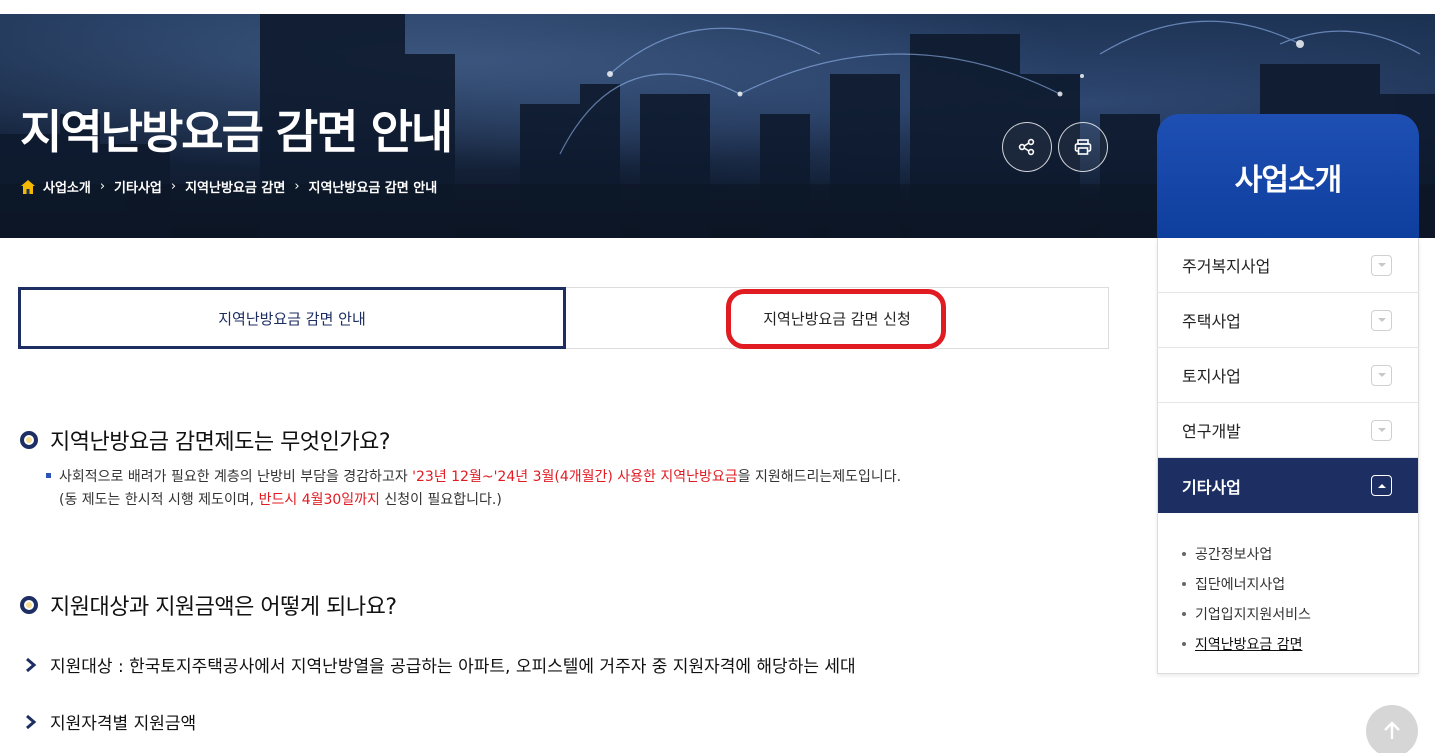 Image resolution: width=1435 pixels, height=753 pixels. I want to click on sidebar-item-housing-welfare: 주거복지사업, so click(1288, 265).